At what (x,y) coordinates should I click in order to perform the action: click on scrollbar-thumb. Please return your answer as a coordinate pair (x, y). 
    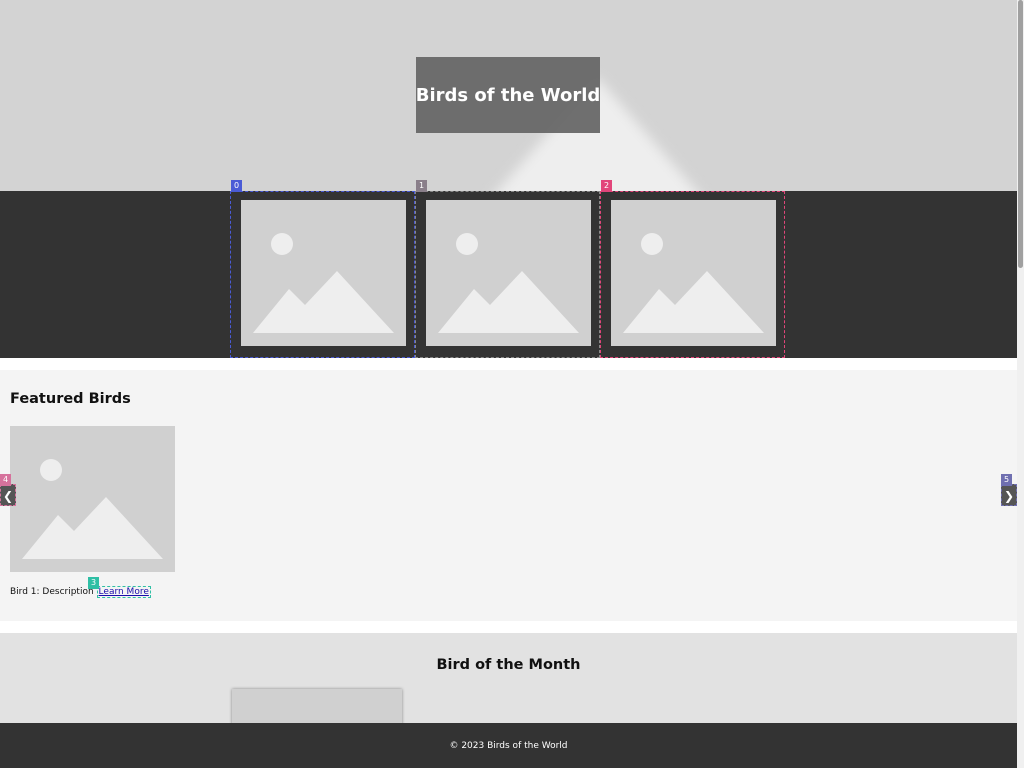
    Looking at the image, I should click on (1020, 134).